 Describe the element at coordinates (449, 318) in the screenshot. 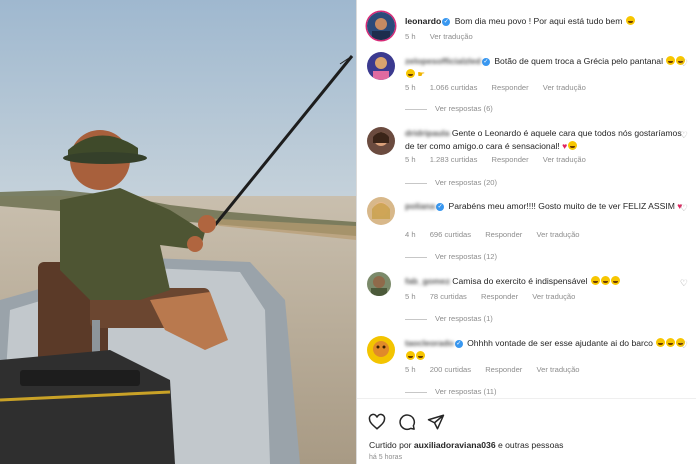

I see `view-replies-button: Ver respostas (1)` at that location.